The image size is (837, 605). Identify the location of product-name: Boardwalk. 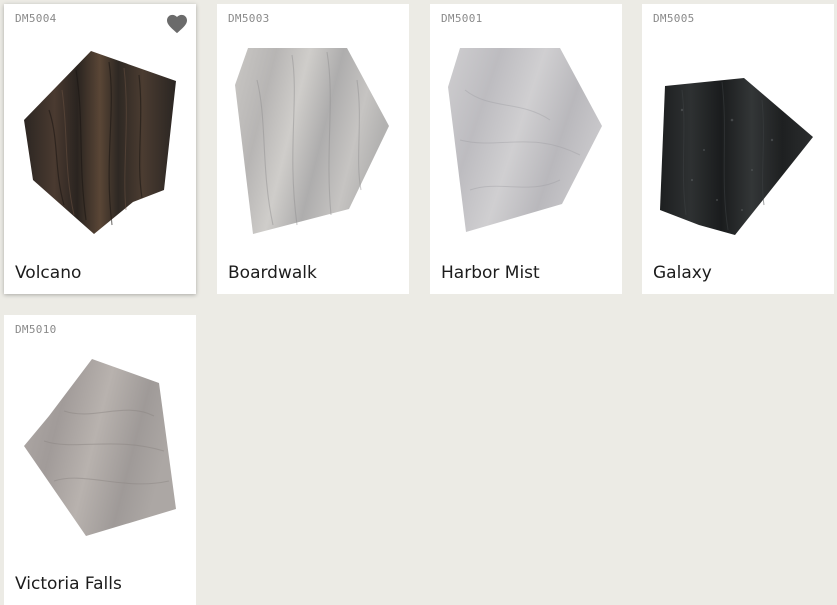
(272, 273).